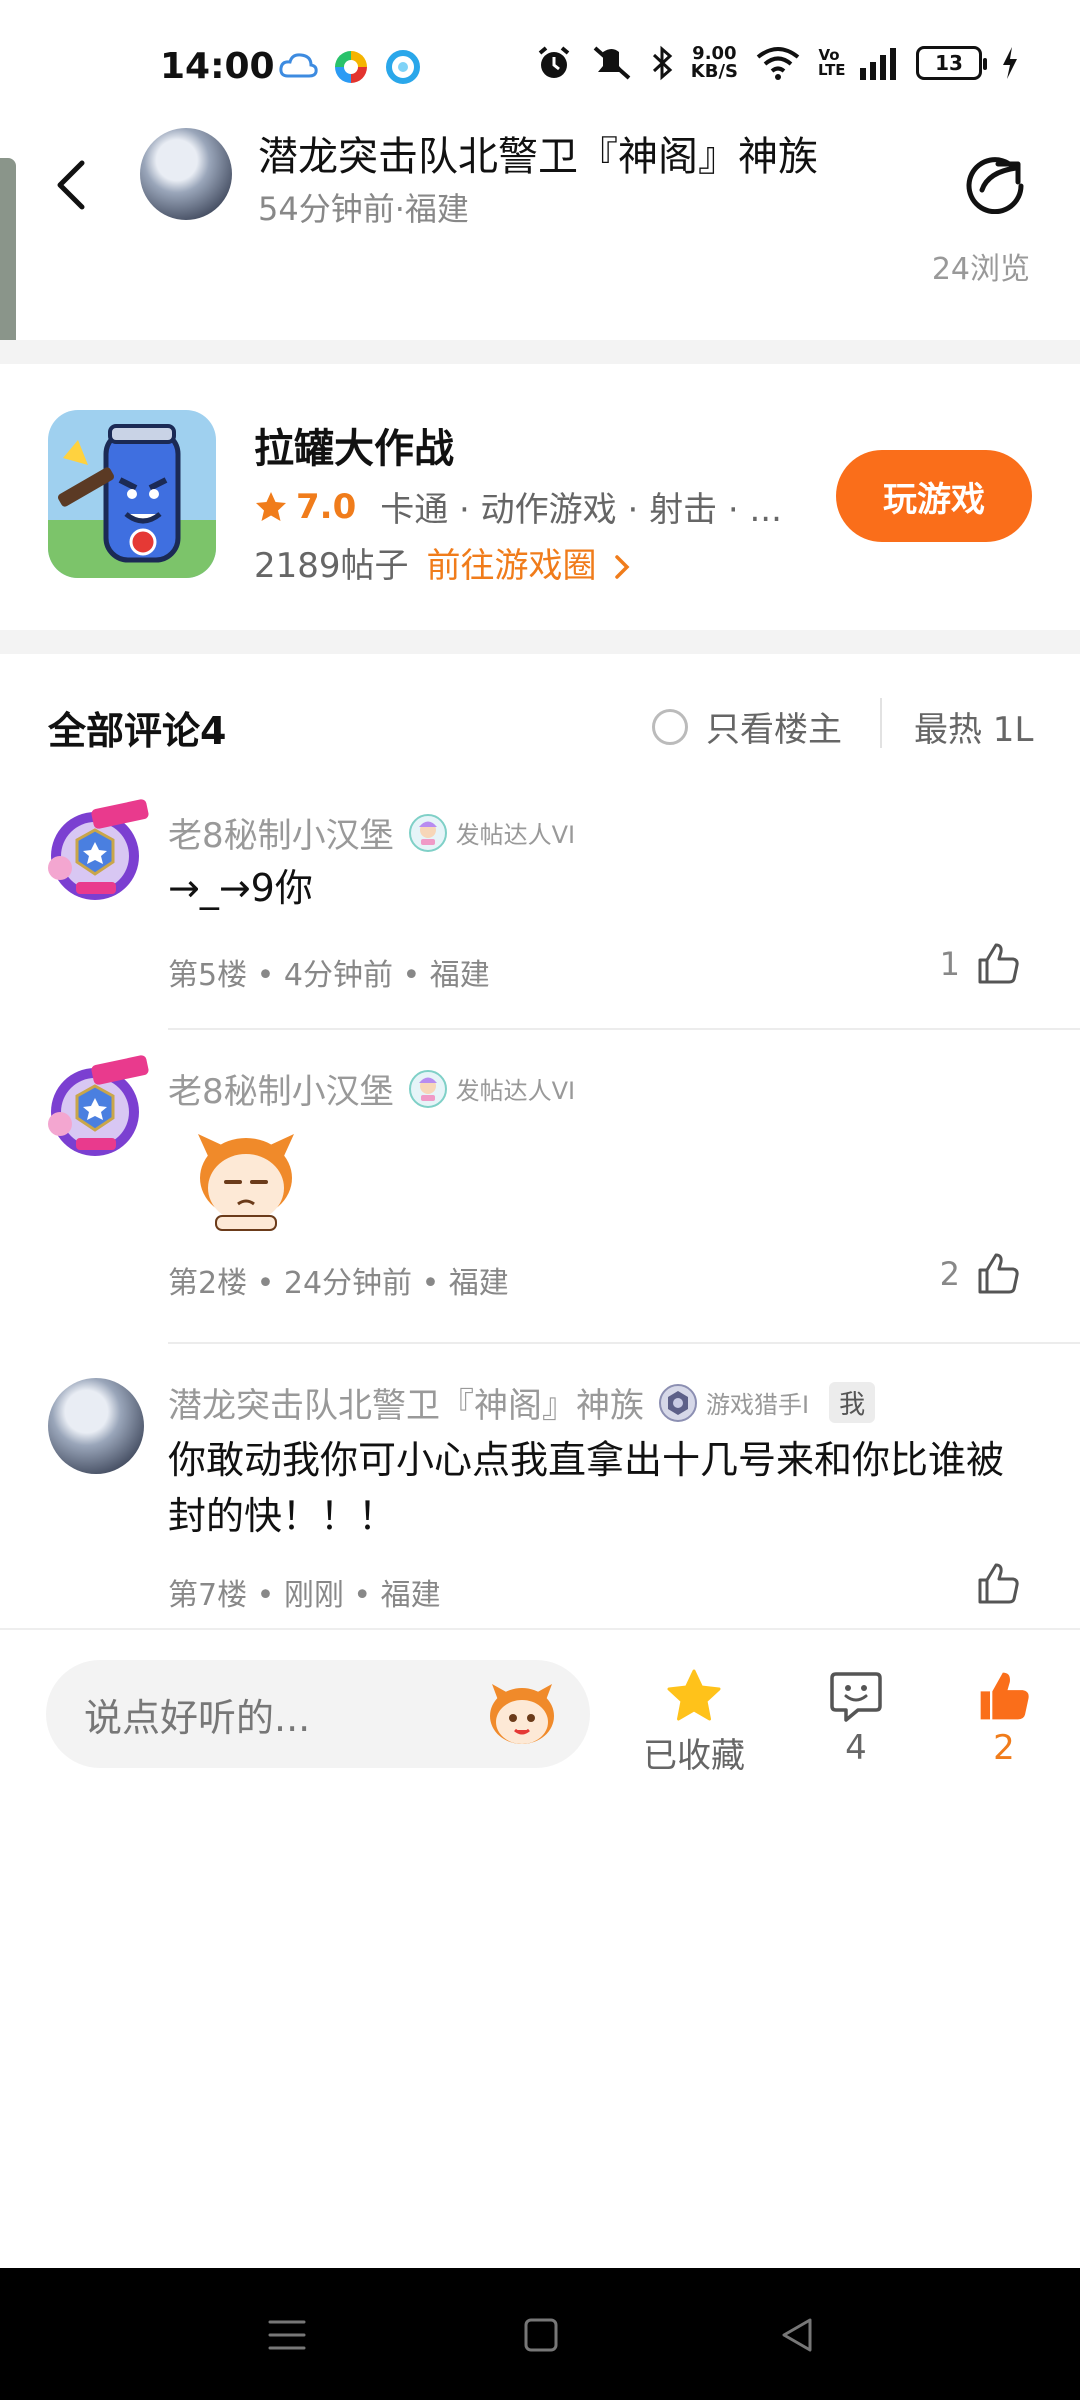 Image resolution: width=1080 pixels, height=2400 pixels. I want to click on user-badge-label: 游戏猎手I, so click(758, 1405).